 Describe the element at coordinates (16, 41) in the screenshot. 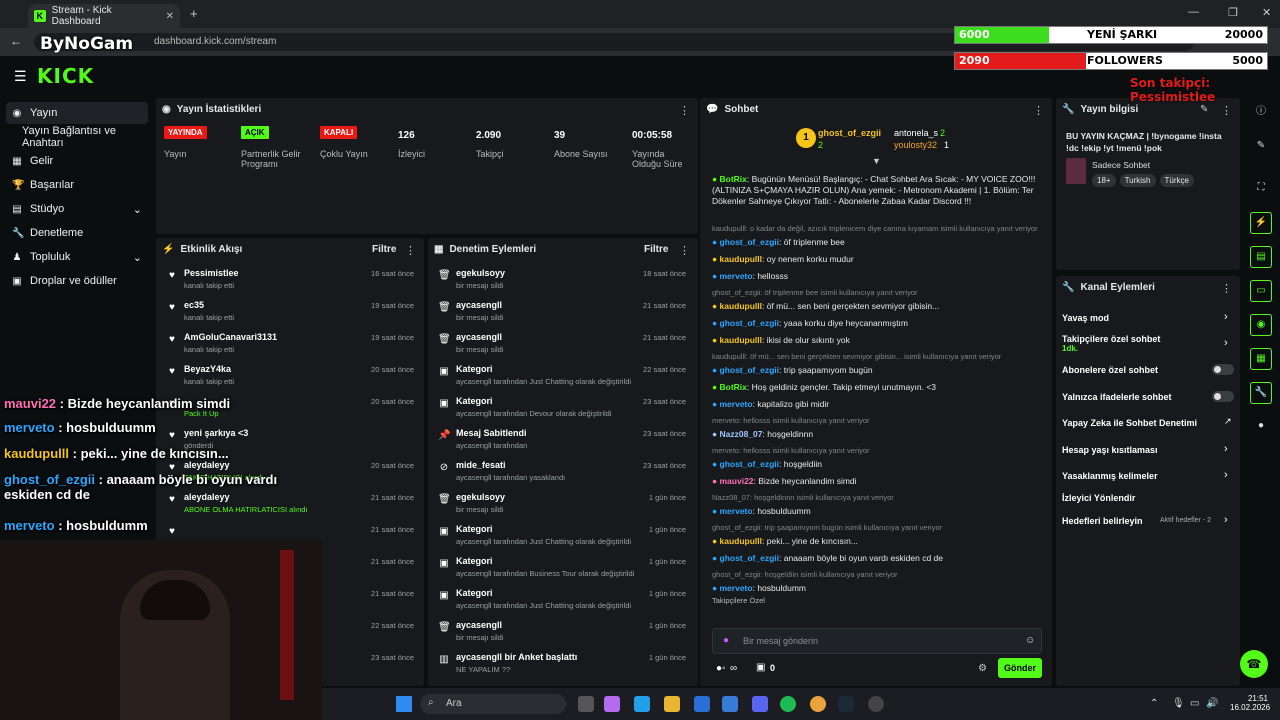

I see `back-icon: ←` at that location.